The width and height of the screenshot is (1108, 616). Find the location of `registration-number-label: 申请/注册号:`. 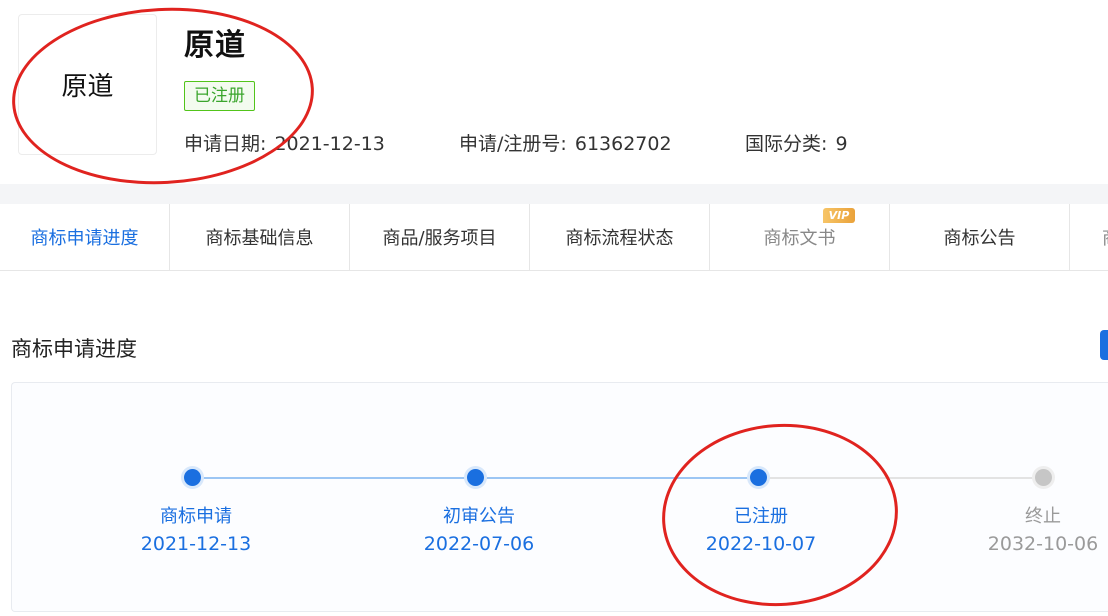

registration-number-label: 申请/注册号: is located at coordinates (513, 144).